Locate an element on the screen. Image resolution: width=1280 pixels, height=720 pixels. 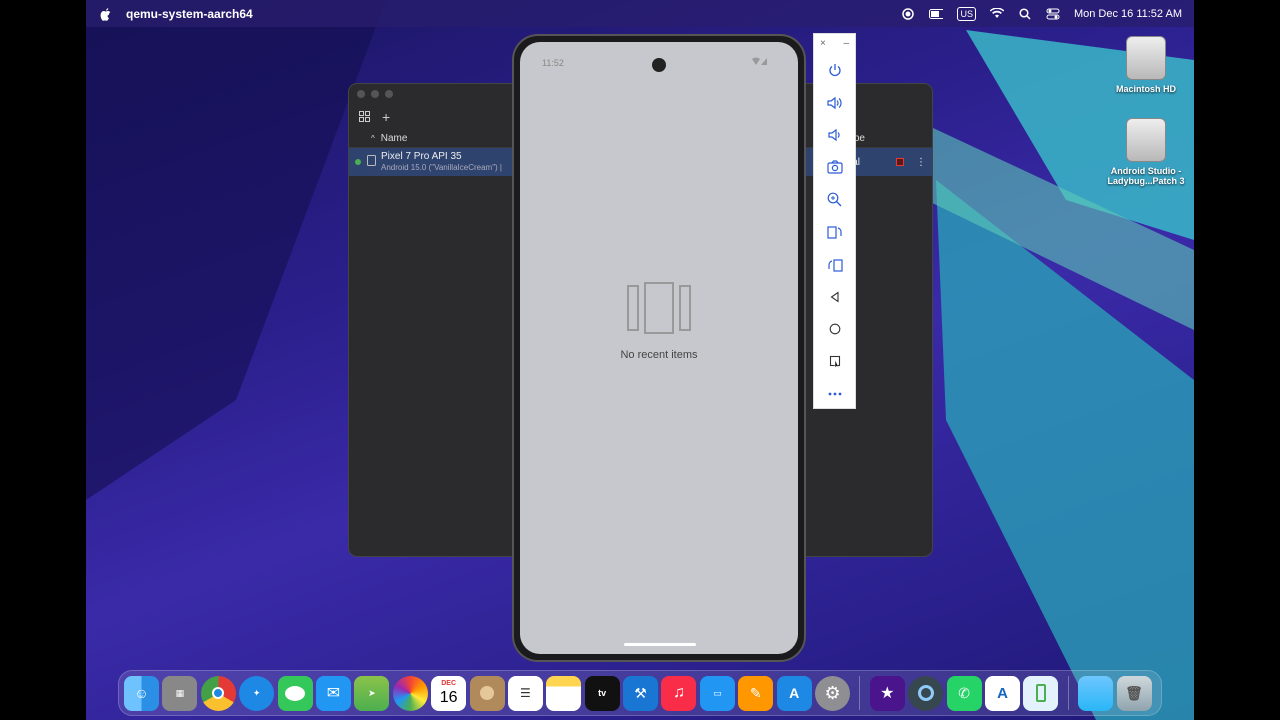
dock-app-store: A is located at coordinates (794, 693).